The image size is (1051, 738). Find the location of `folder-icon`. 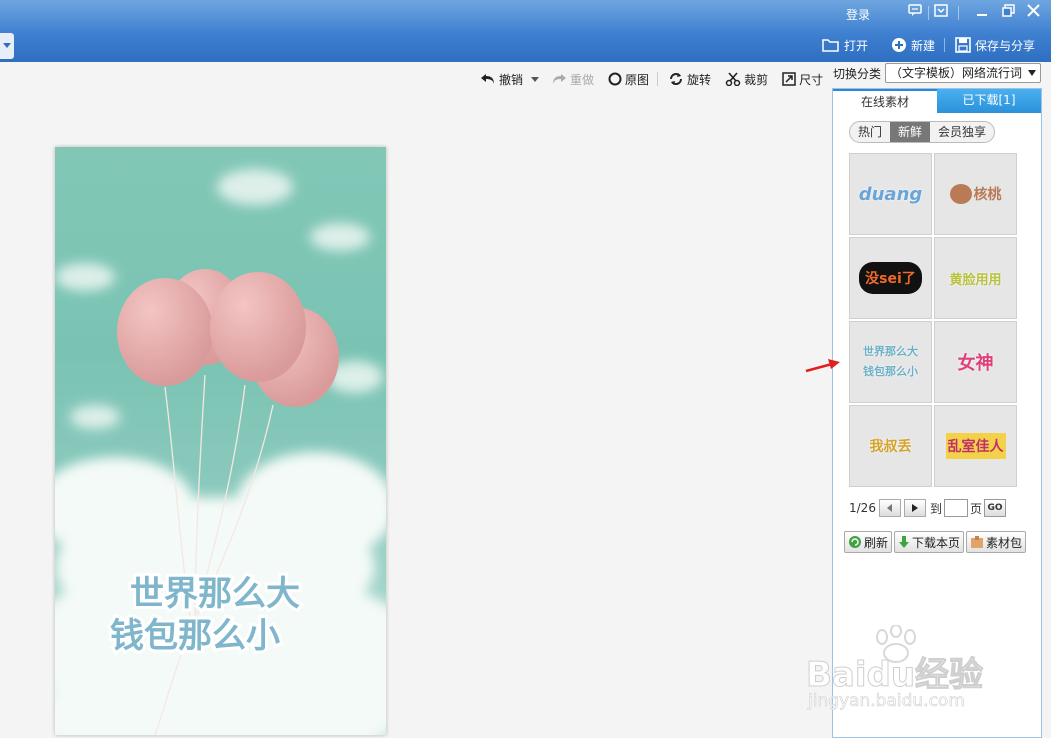

folder-icon is located at coordinates (831, 45).